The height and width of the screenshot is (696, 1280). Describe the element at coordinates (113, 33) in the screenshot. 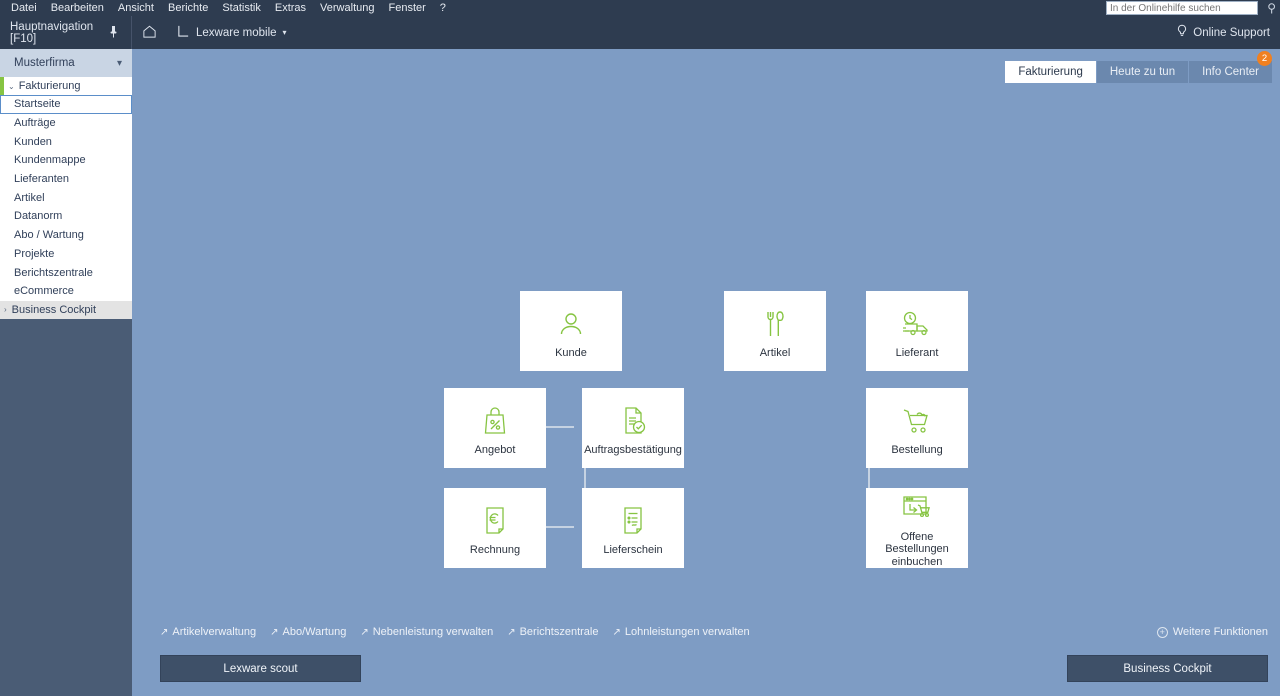

I see `pin-icon` at that location.